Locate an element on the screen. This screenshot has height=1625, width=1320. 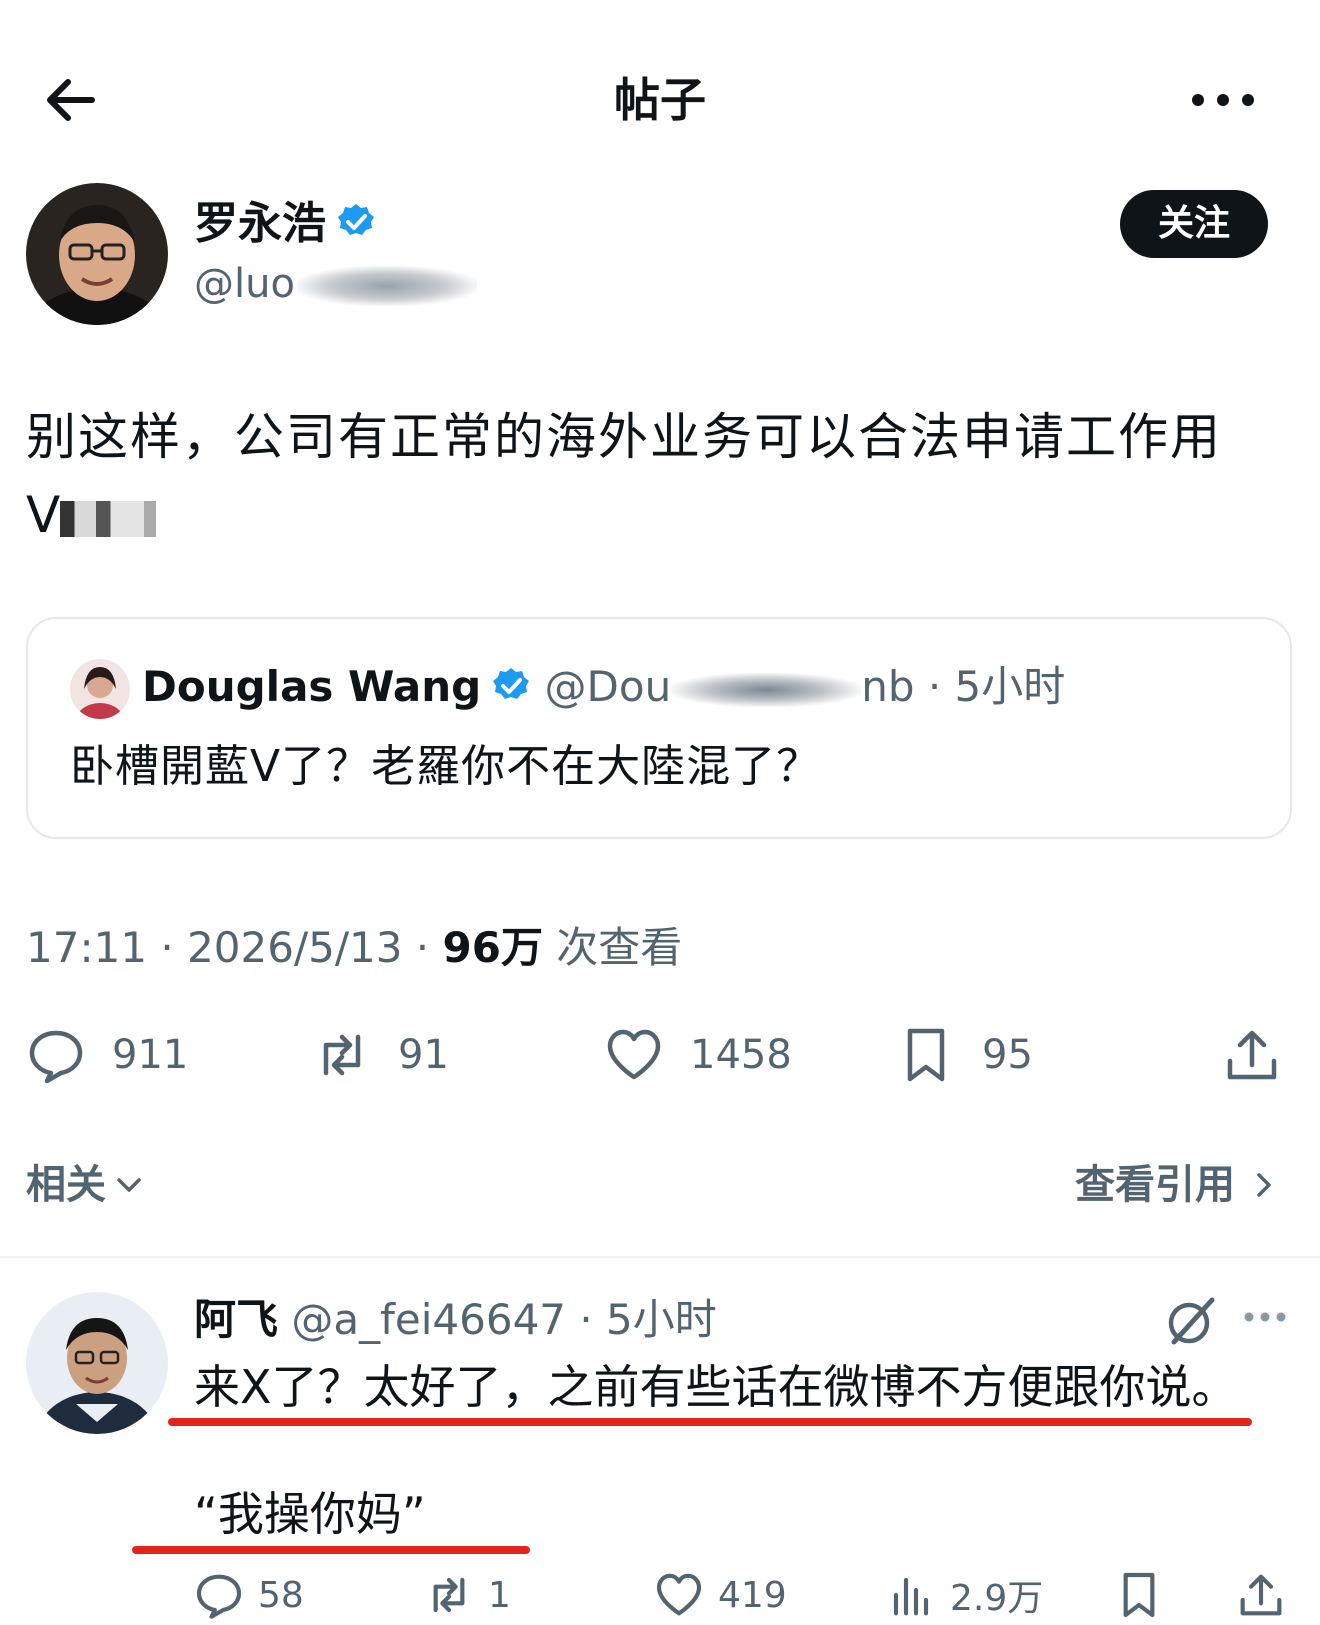
share-button is located at coordinates (1252, 1055).